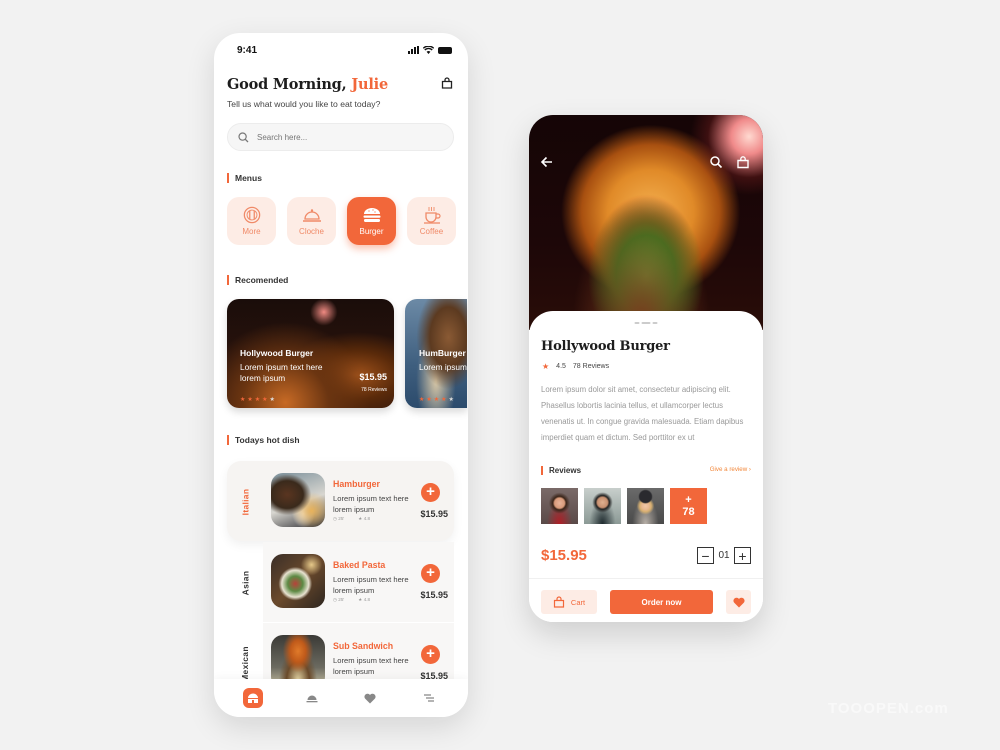 The image size is (1000, 750). I want to click on recommended-card: HumBurger Lorem ipsum lorem ipsum ★★★★★, so click(436, 353).